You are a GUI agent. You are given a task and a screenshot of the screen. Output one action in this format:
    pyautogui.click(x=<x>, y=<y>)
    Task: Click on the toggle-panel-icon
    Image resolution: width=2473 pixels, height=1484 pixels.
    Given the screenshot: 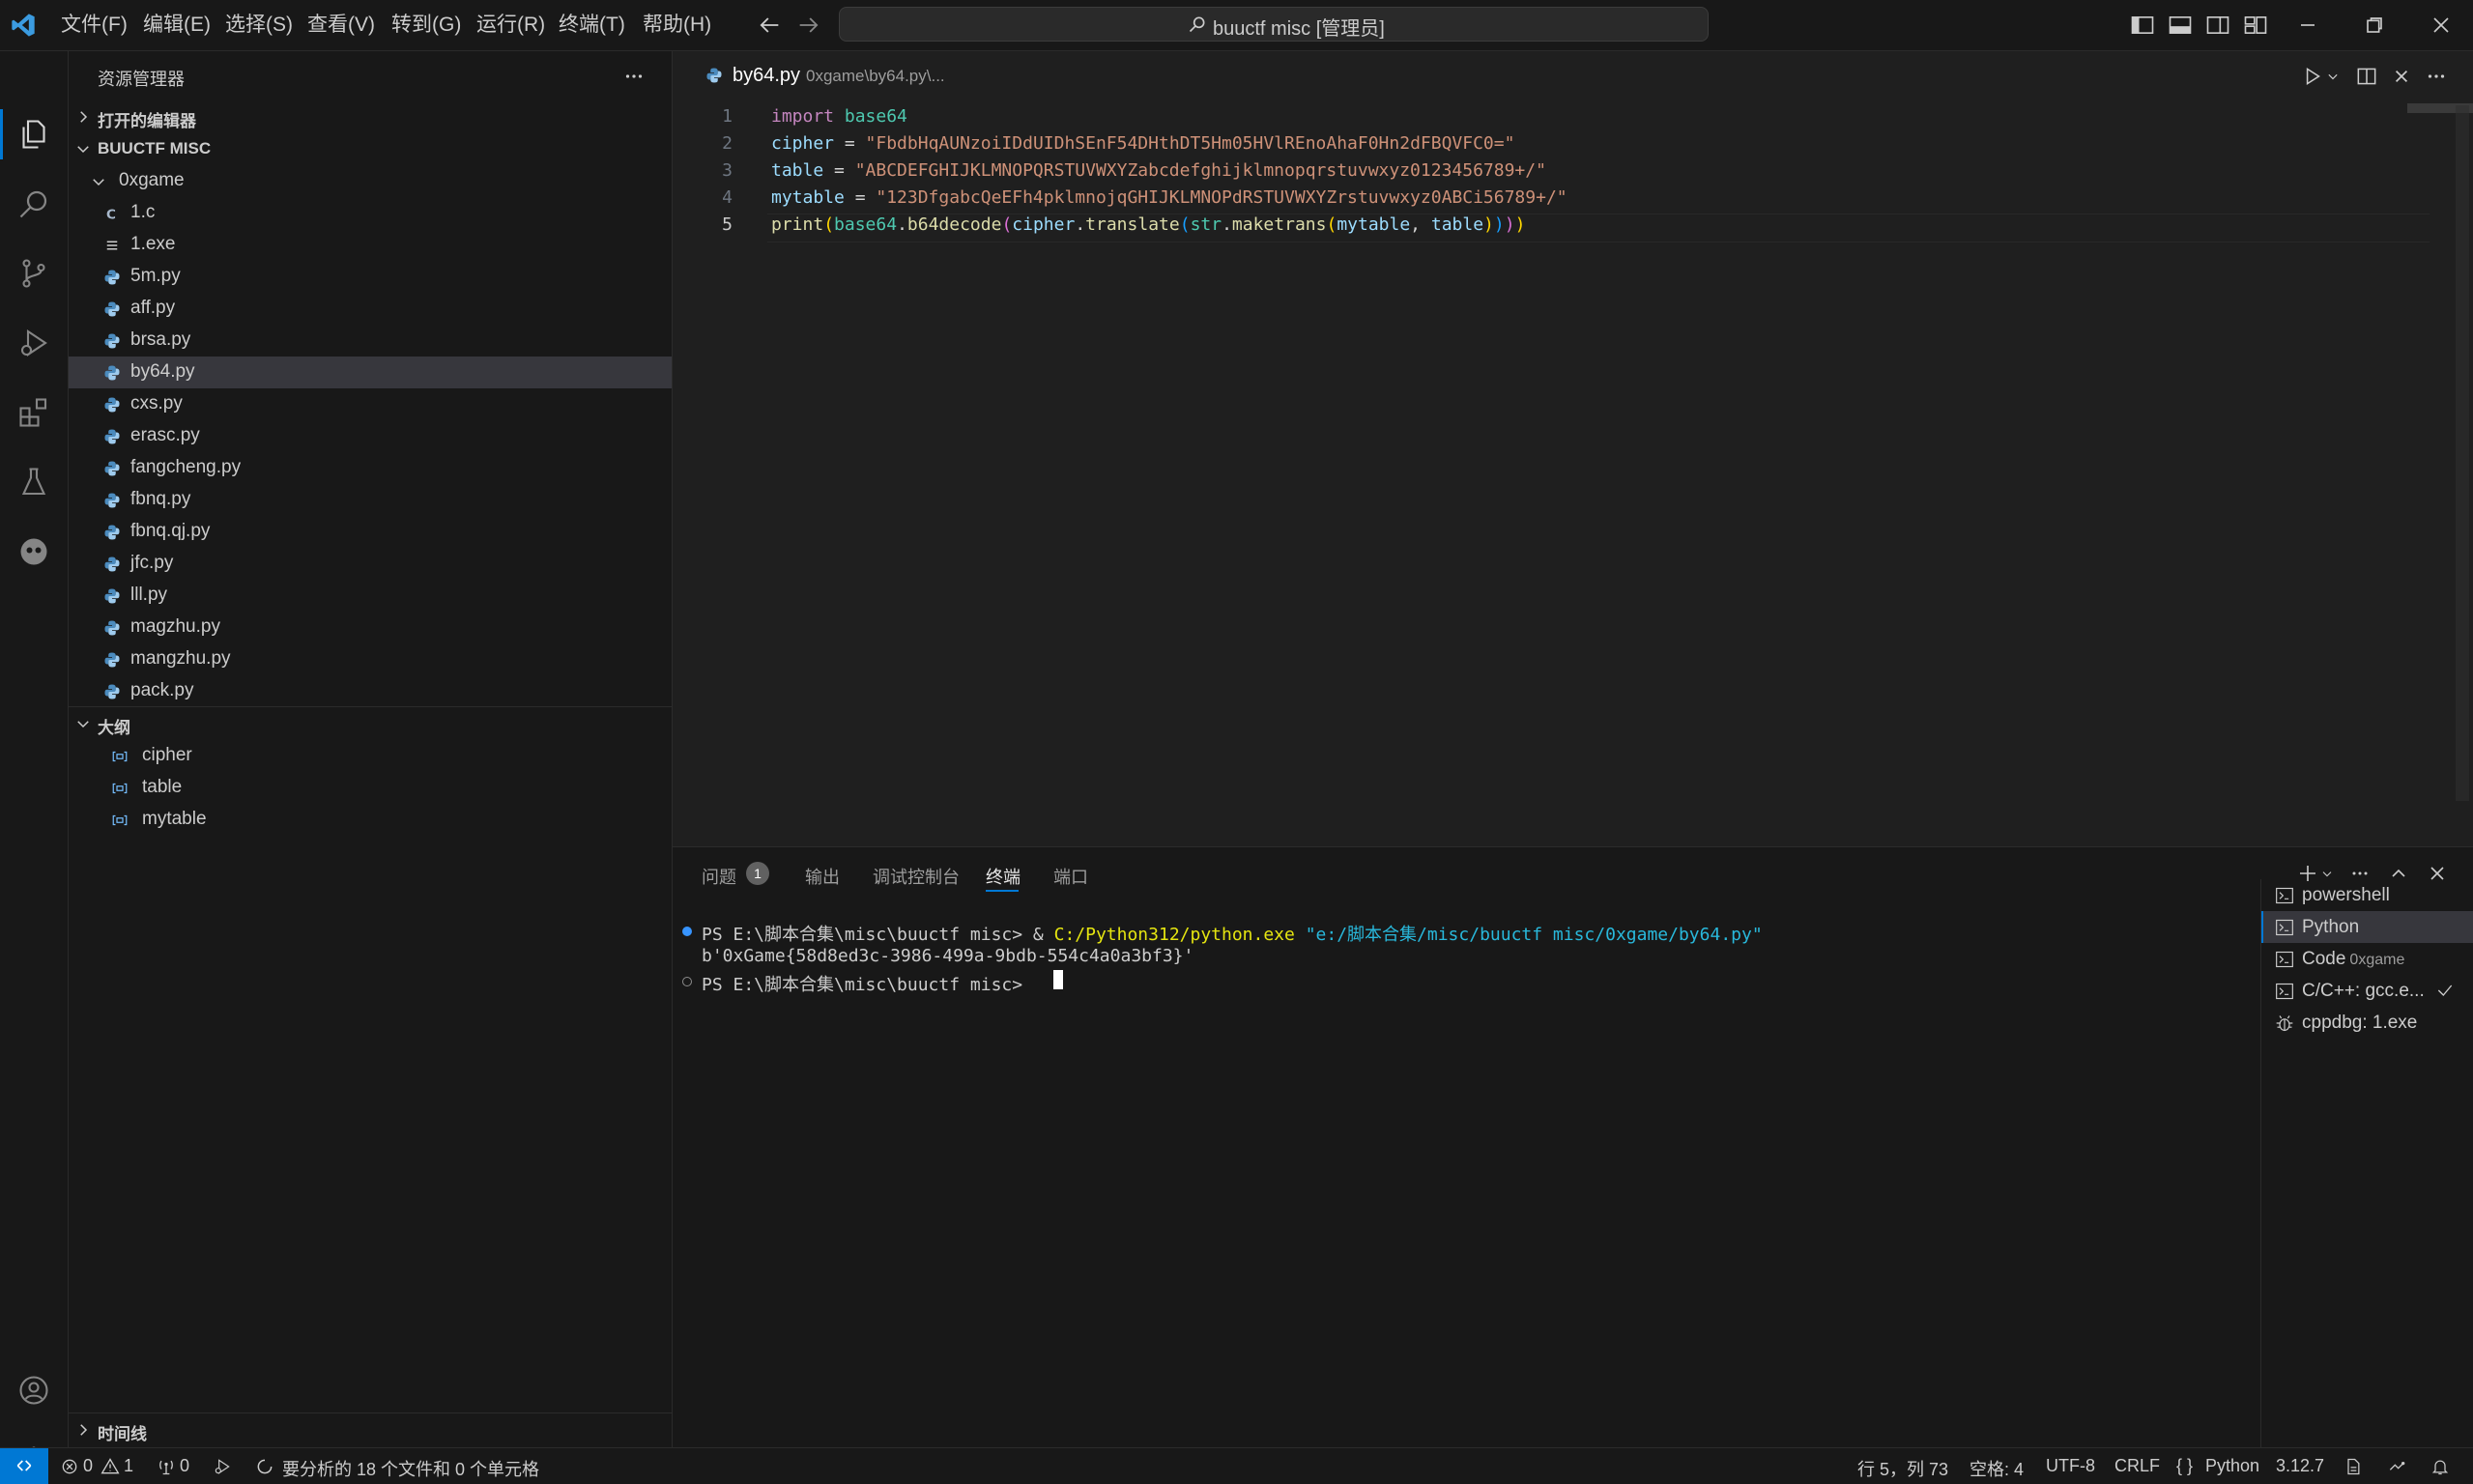 What is the action you would take?
    pyautogui.click(x=2180, y=26)
    